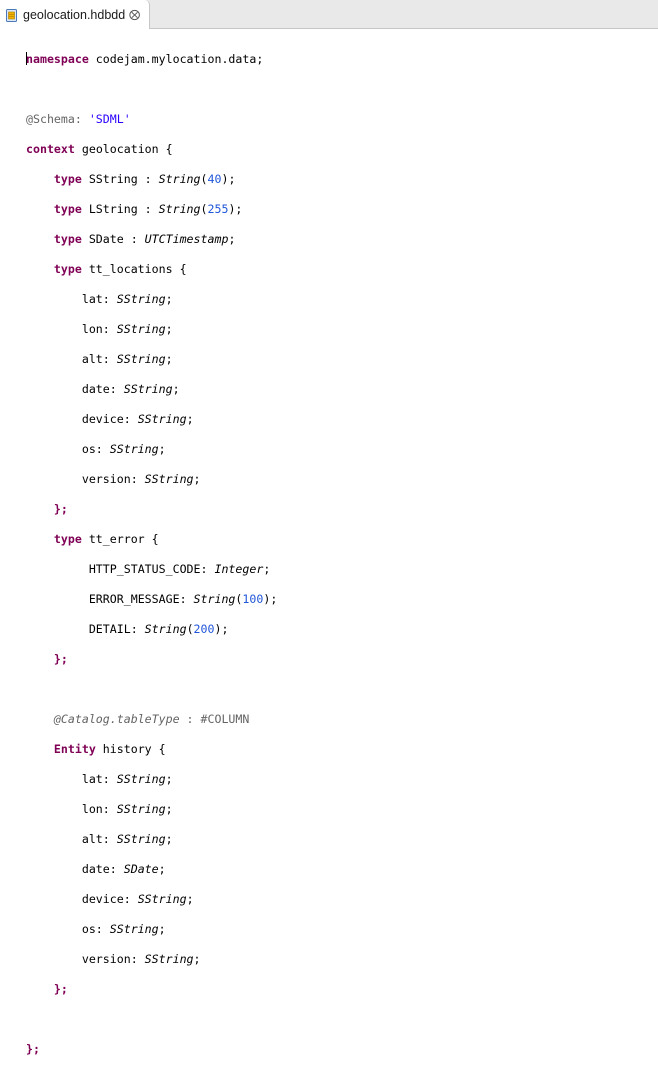 The width and height of the screenshot is (658, 1087). I want to click on code-line: @Schema: 'SDML', so click(78, 119).